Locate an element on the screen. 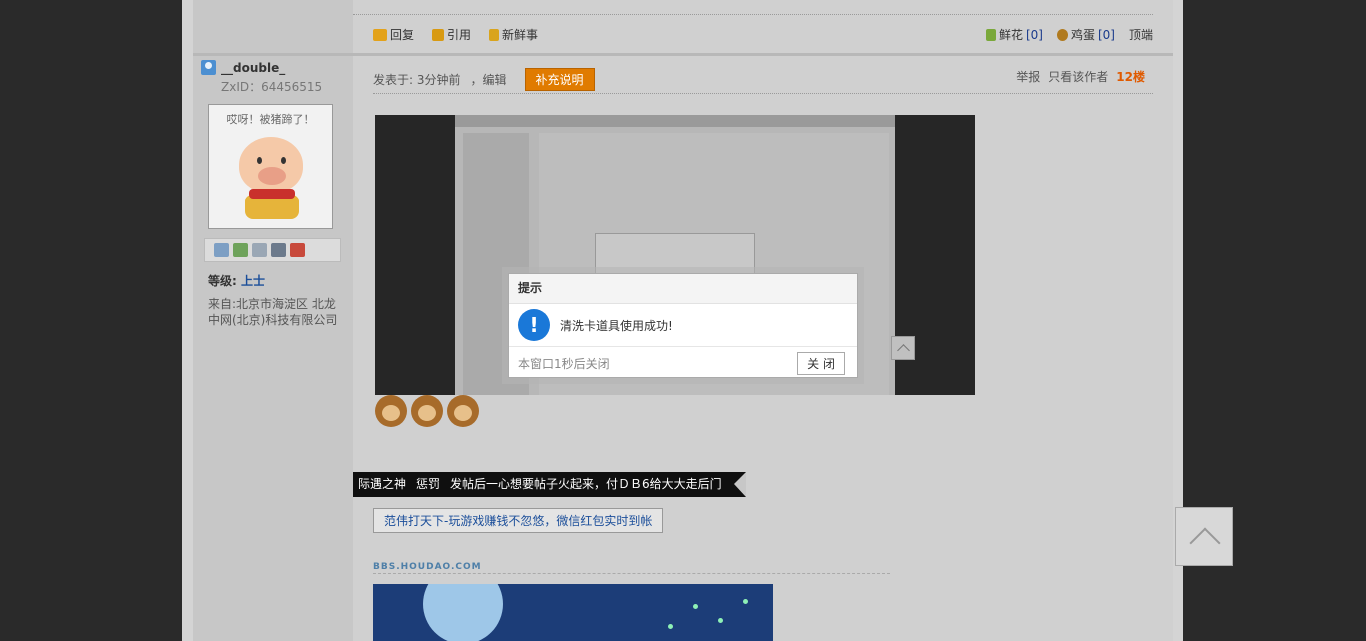 The height and width of the screenshot is (641, 1366). info-icon: ! is located at coordinates (534, 325).